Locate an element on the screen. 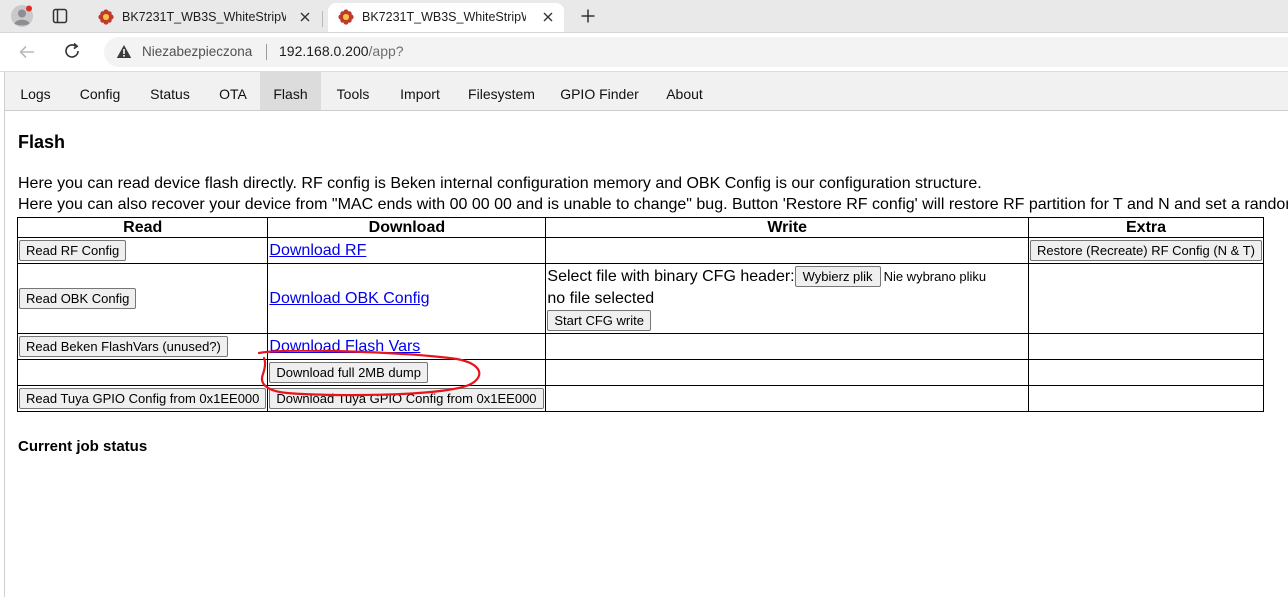 The height and width of the screenshot is (597, 1288). file-select-label: Select file with binary CFG header: is located at coordinates (671, 276).